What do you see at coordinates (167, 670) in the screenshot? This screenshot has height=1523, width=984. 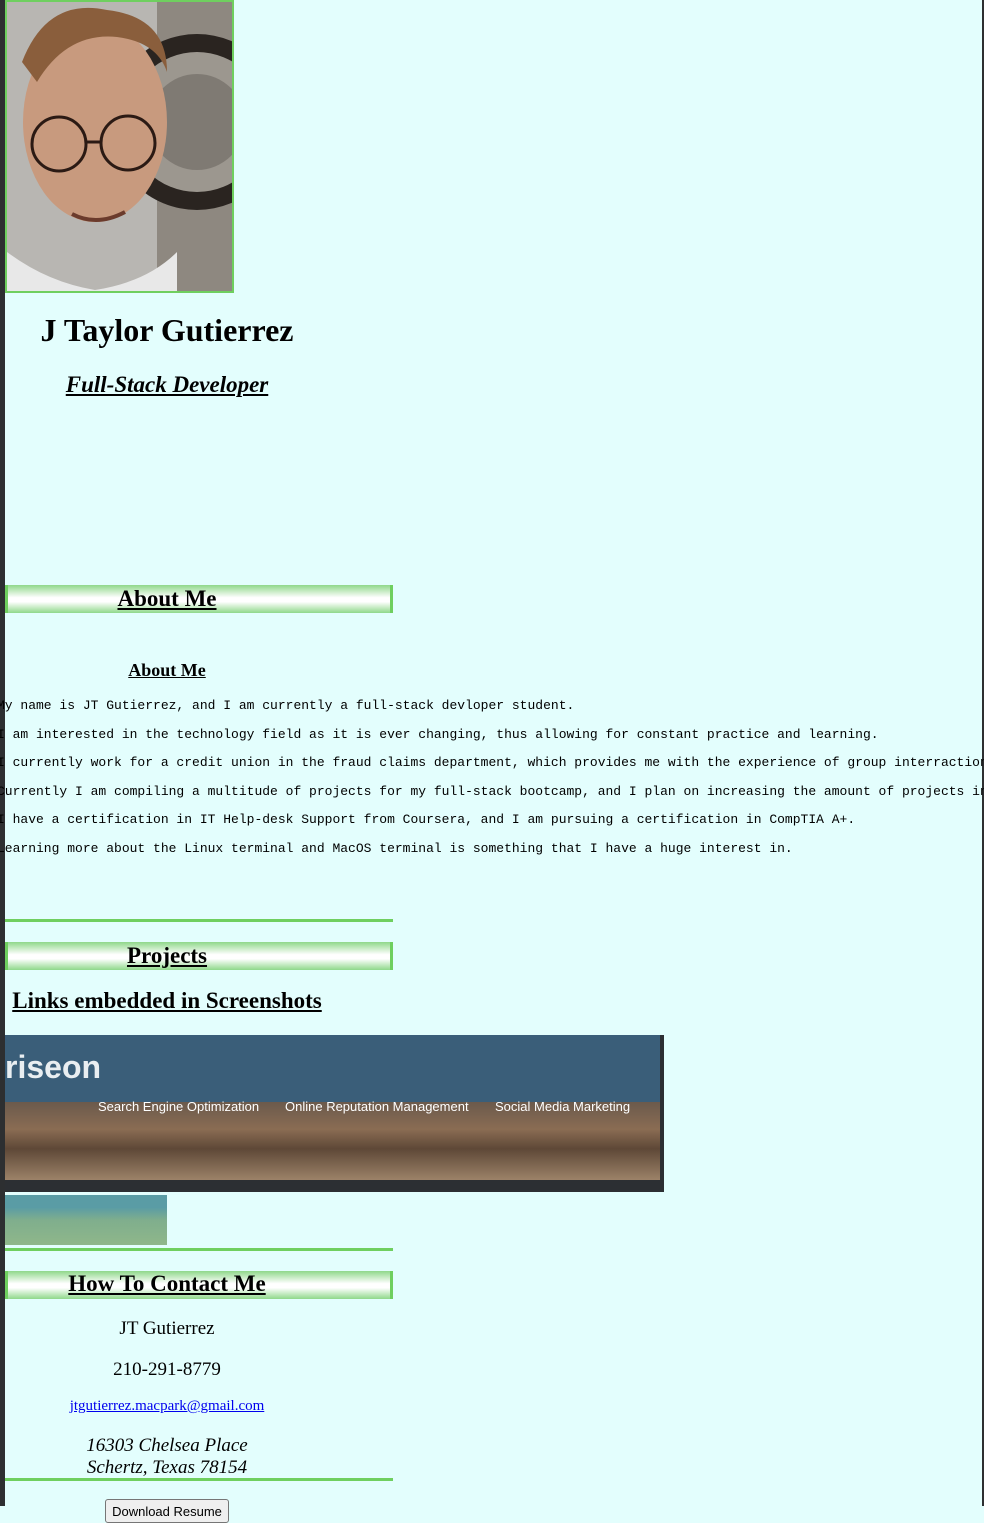 I see `about-subtitle: About Me` at bounding box center [167, 670].